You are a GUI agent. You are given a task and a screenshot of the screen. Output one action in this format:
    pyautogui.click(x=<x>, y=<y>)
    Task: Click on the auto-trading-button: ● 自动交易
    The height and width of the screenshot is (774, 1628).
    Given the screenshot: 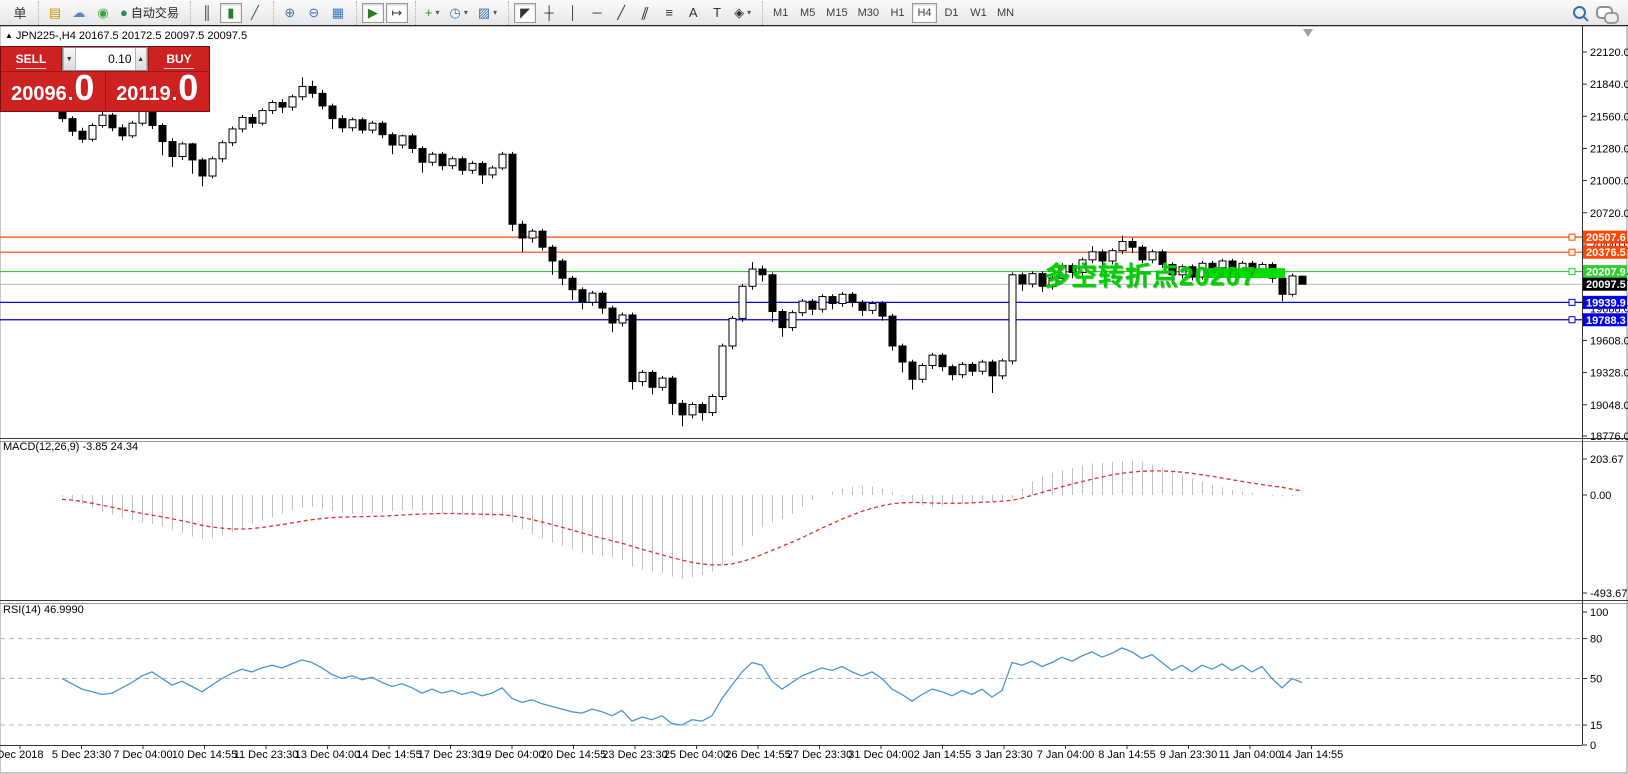 What is the action you would take?
    pyautogui.click(x=149, y=13)
    